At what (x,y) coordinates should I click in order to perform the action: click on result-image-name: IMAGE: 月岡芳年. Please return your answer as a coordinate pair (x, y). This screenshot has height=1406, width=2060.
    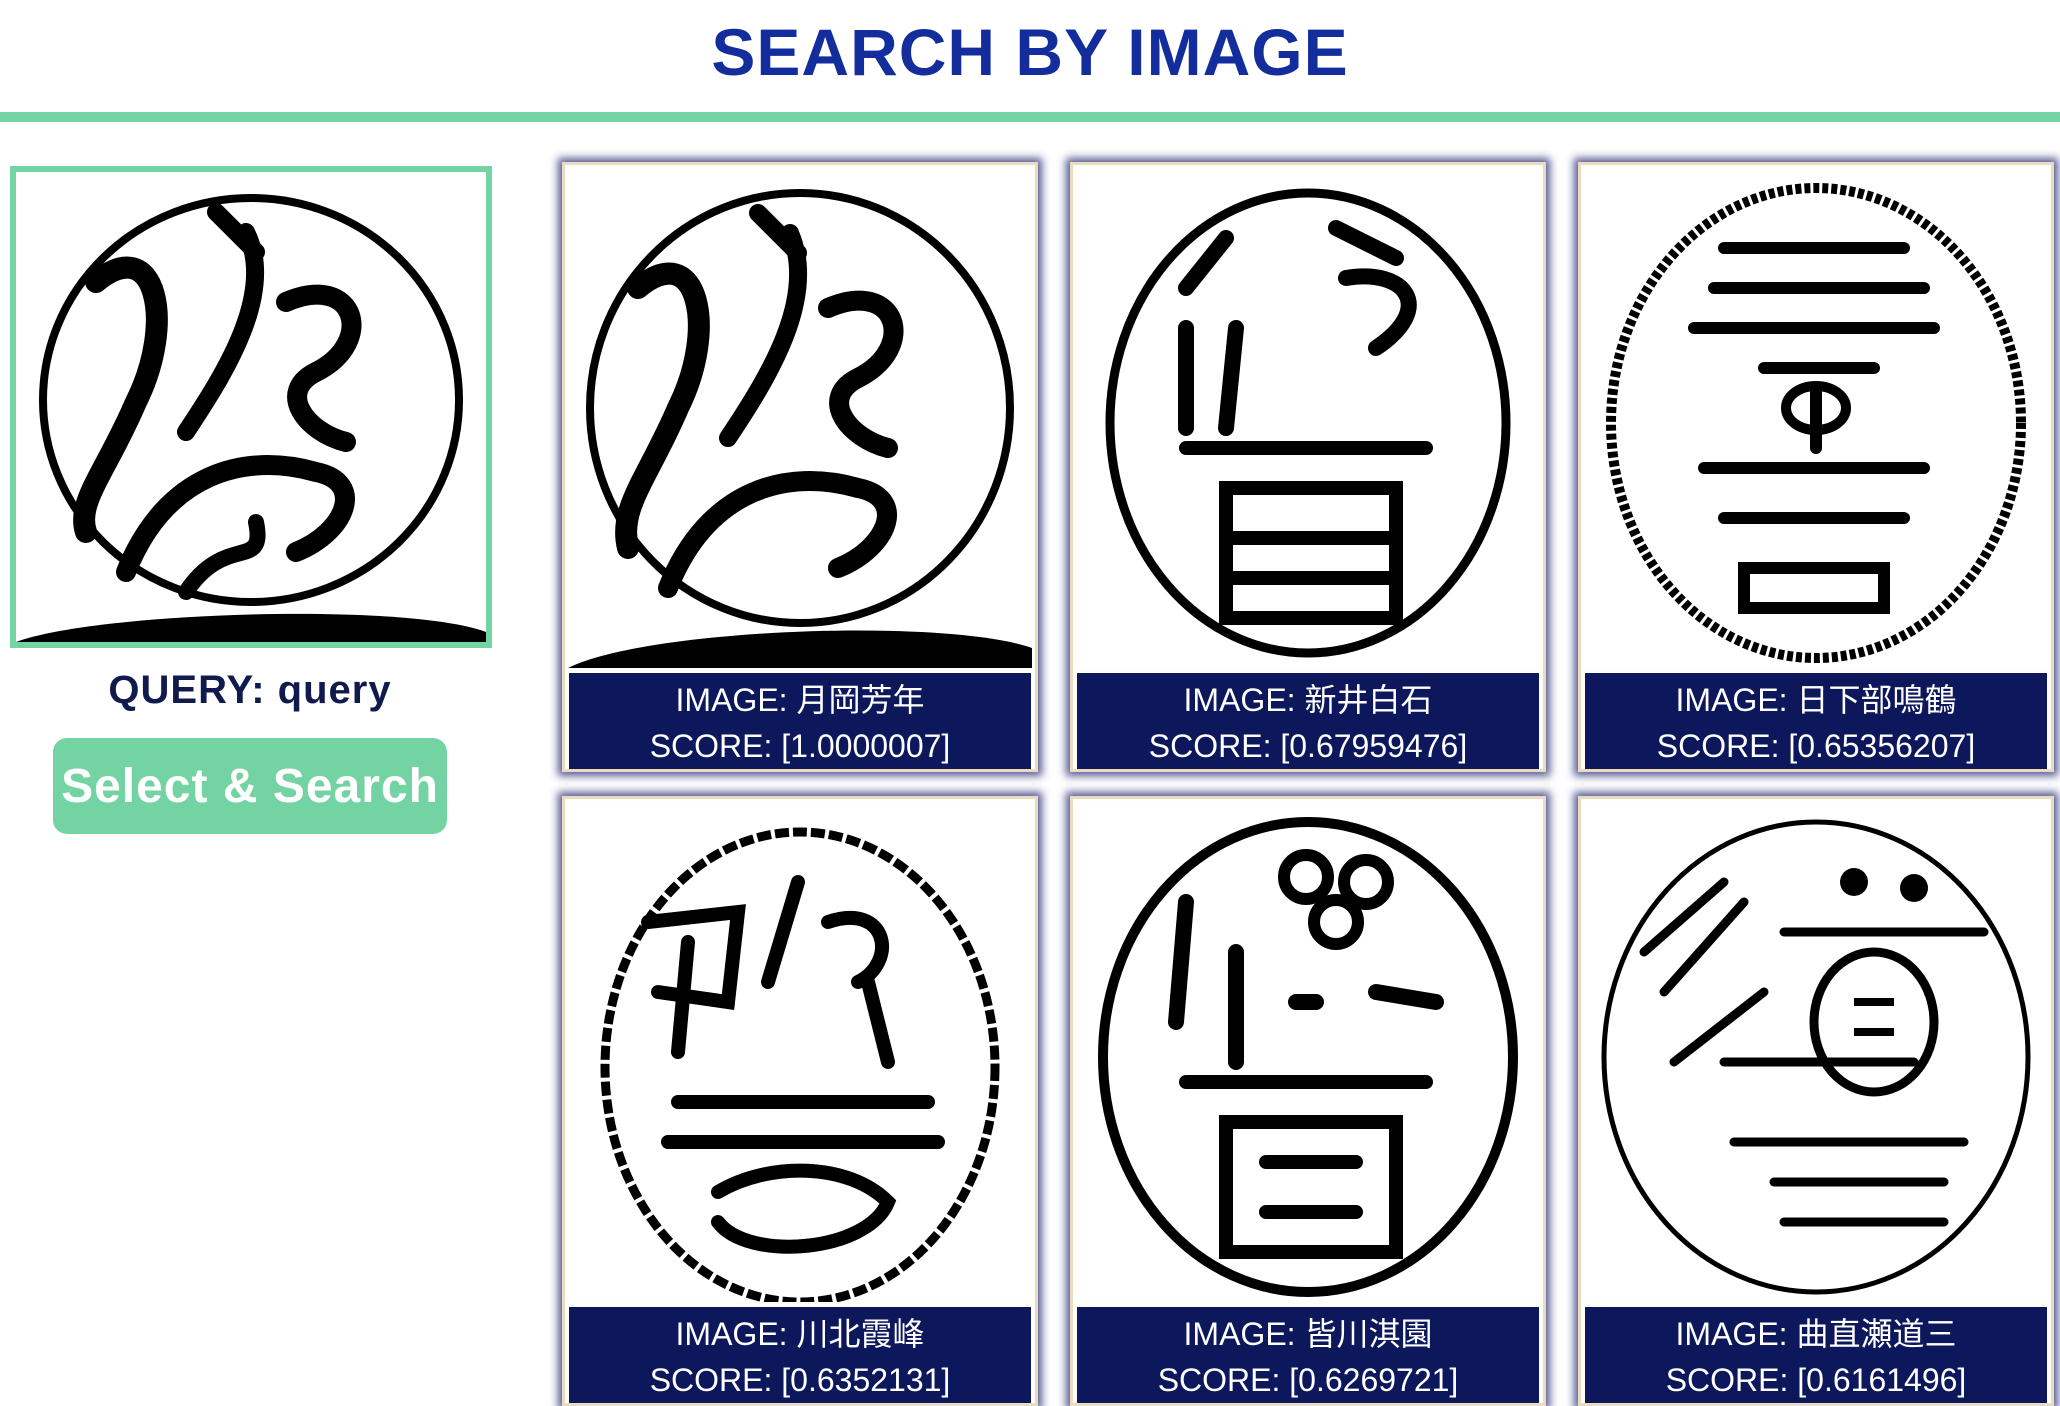
    Looking at the image, I should click on (800, 700).